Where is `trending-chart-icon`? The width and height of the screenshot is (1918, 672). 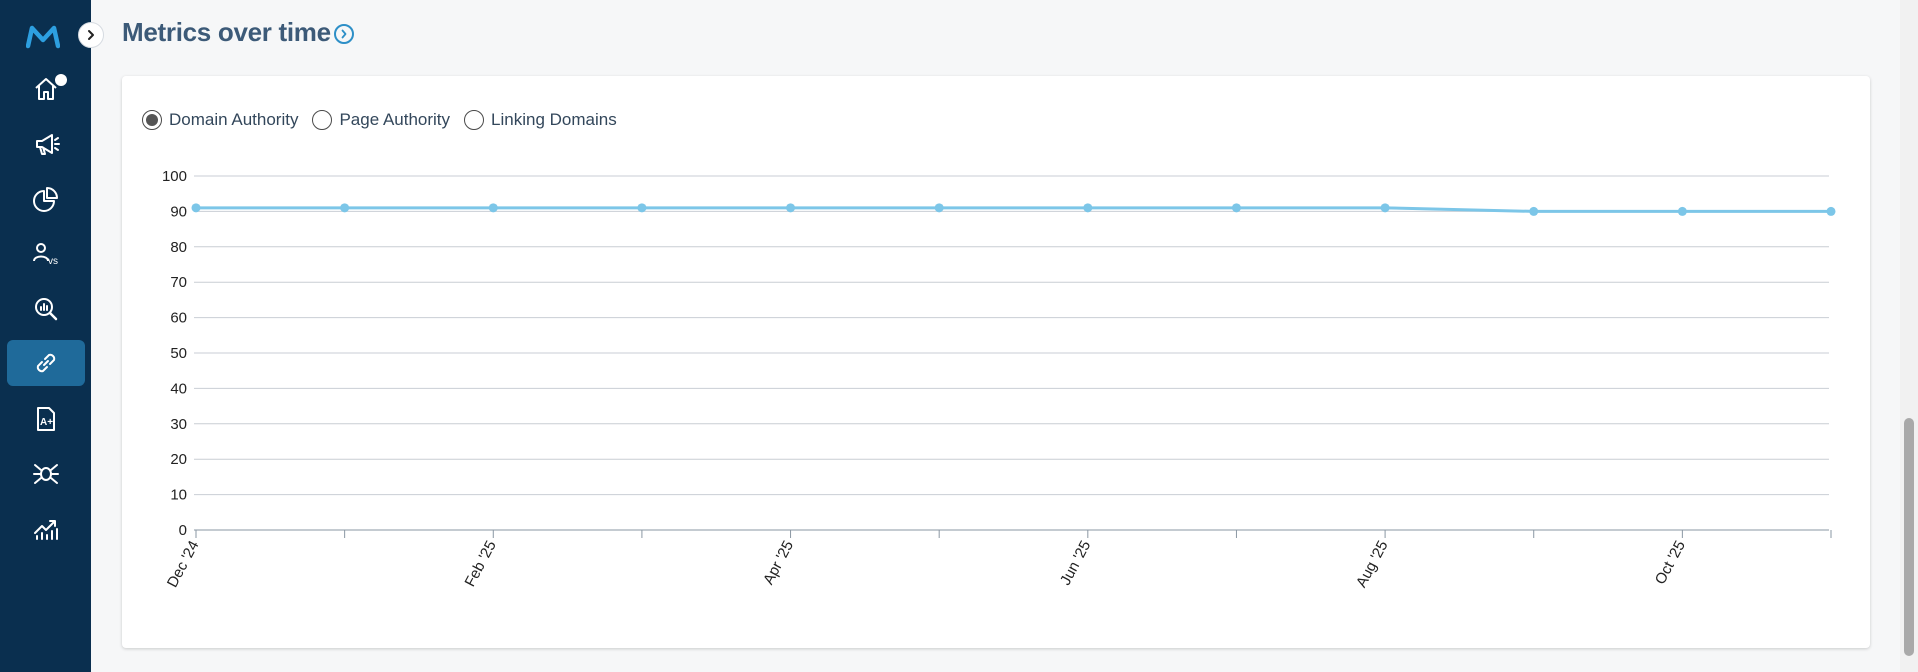 trending-chart-icon is located at coordinates (46, 530).